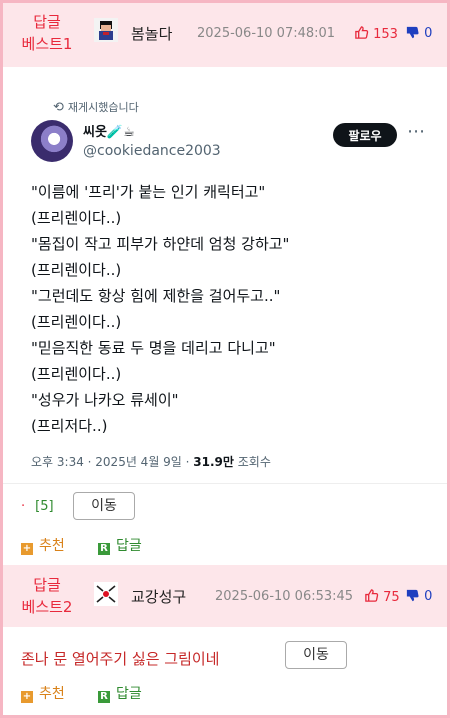 This screenshot has height=718, width=450. I want to click on tweet-views: 31.9만, so click(213, 462).